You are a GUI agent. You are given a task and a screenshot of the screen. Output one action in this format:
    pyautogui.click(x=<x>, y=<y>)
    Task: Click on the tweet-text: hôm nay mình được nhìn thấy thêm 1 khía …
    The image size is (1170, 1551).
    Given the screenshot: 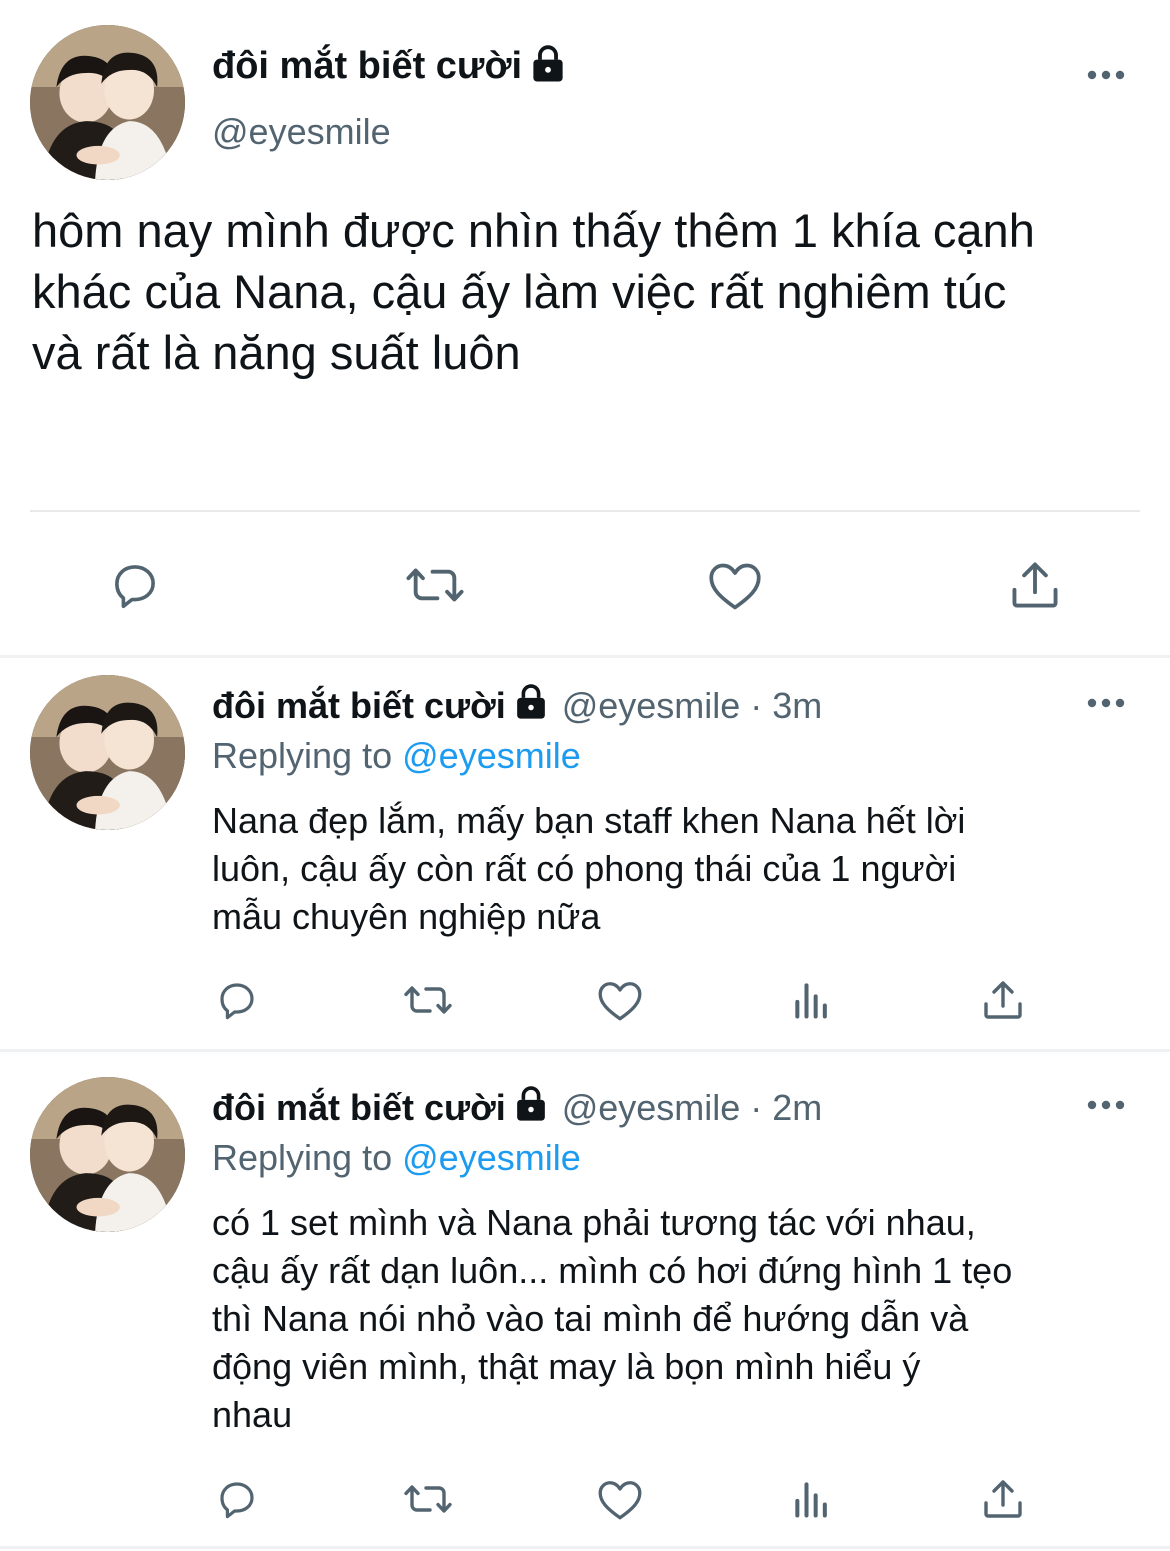 What is the action you would take?
    pyautogui.click(x=594, y=291)
    